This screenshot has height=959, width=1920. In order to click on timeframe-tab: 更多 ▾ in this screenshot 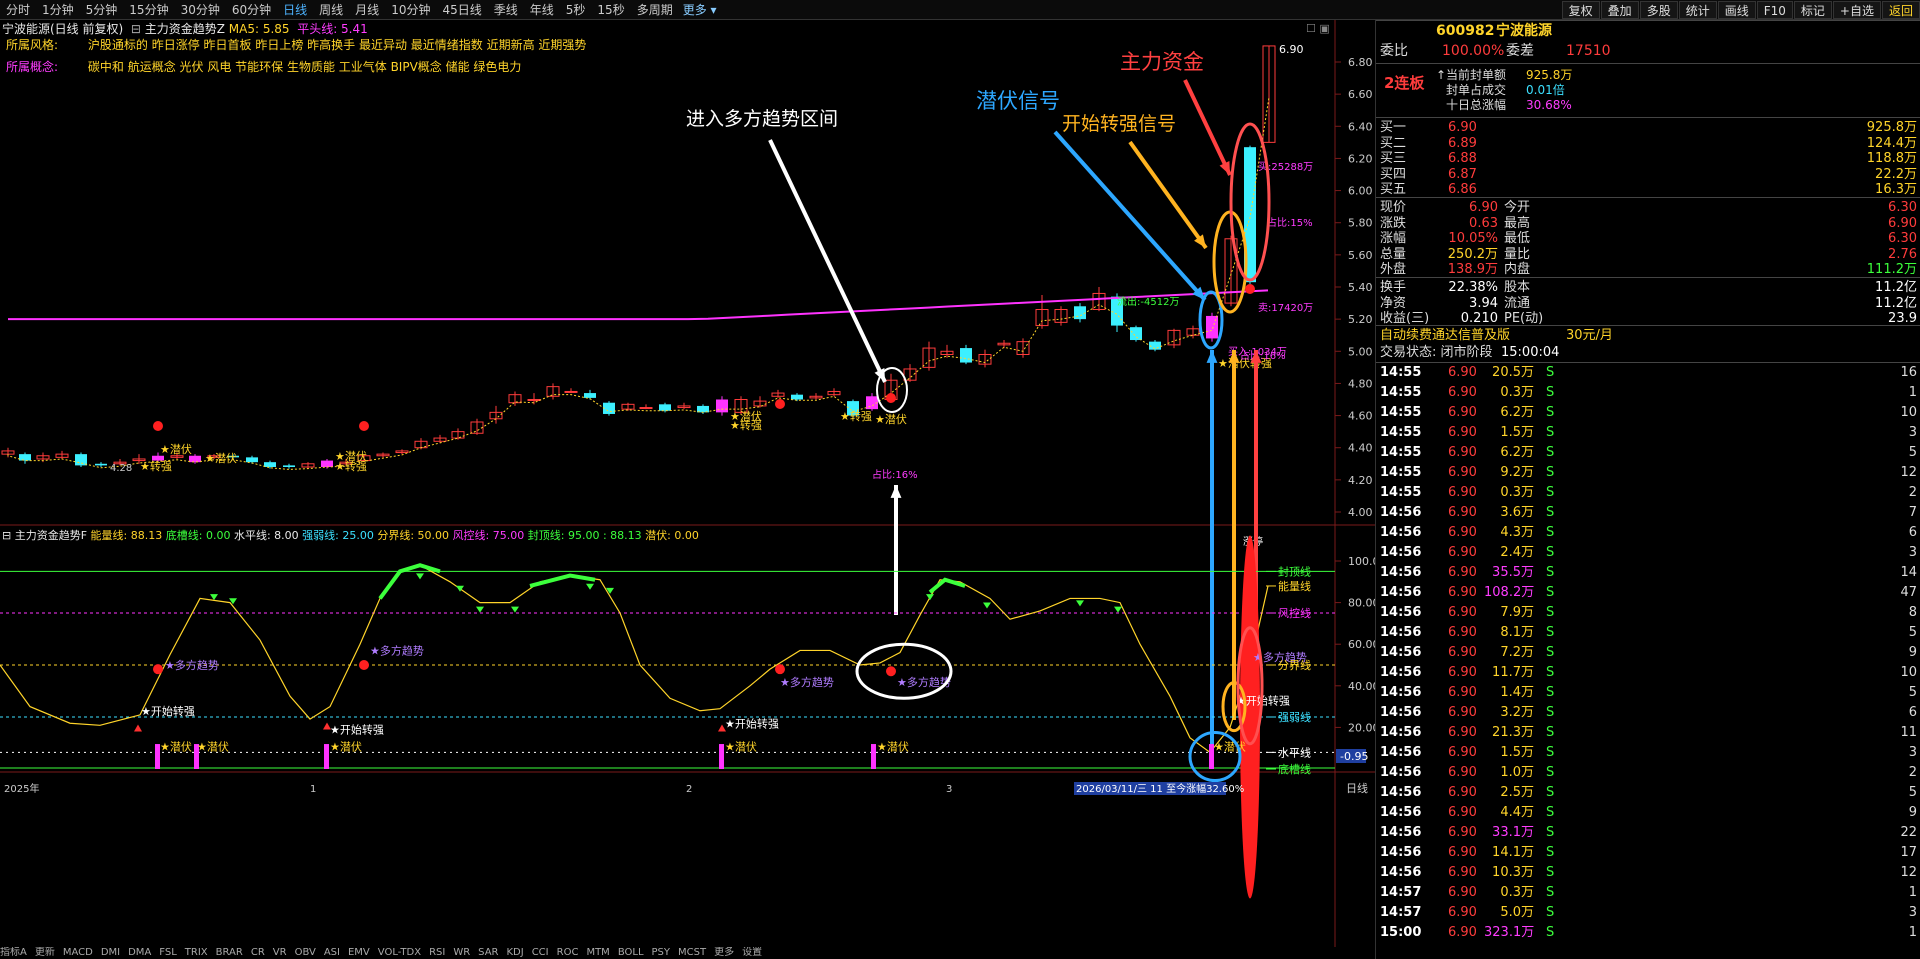, I will do `click(700, 10)`.